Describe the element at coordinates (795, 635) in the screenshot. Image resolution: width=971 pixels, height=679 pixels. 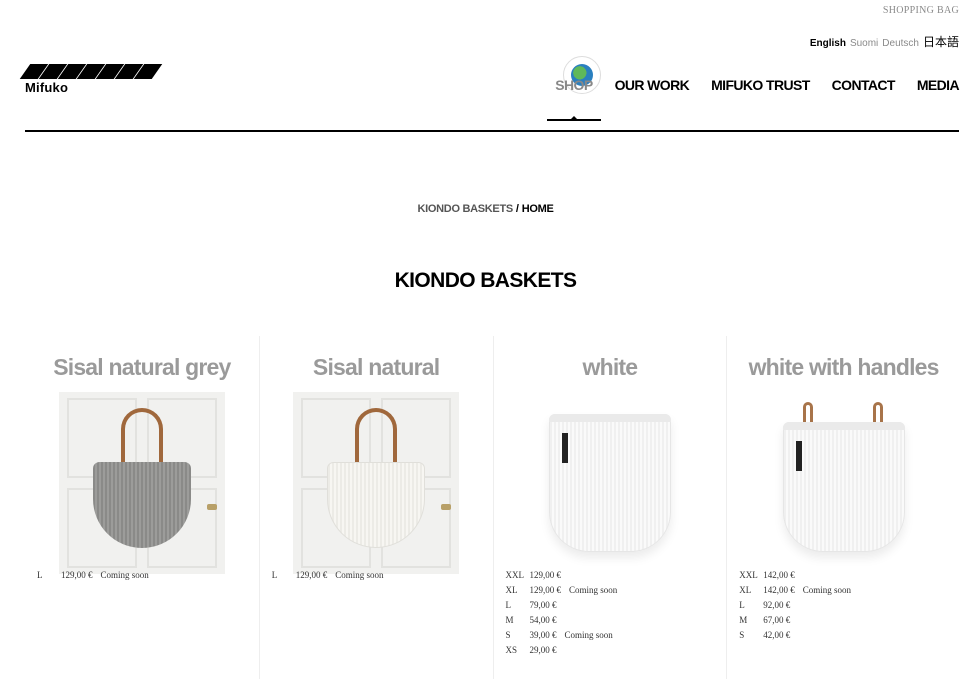
I see `price-row: S 42,00 €` at that location.